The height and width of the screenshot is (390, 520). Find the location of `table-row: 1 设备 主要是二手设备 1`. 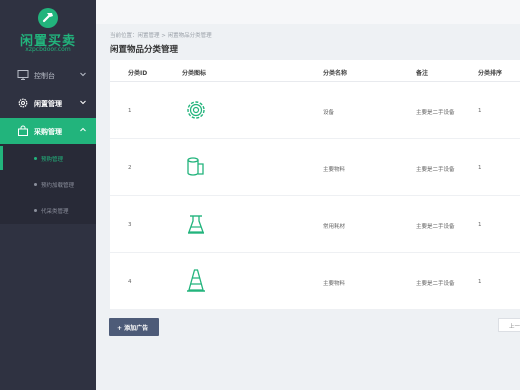

table-row: 1 设备 主要是二手设备 1 is located at coordinates (315, 110).